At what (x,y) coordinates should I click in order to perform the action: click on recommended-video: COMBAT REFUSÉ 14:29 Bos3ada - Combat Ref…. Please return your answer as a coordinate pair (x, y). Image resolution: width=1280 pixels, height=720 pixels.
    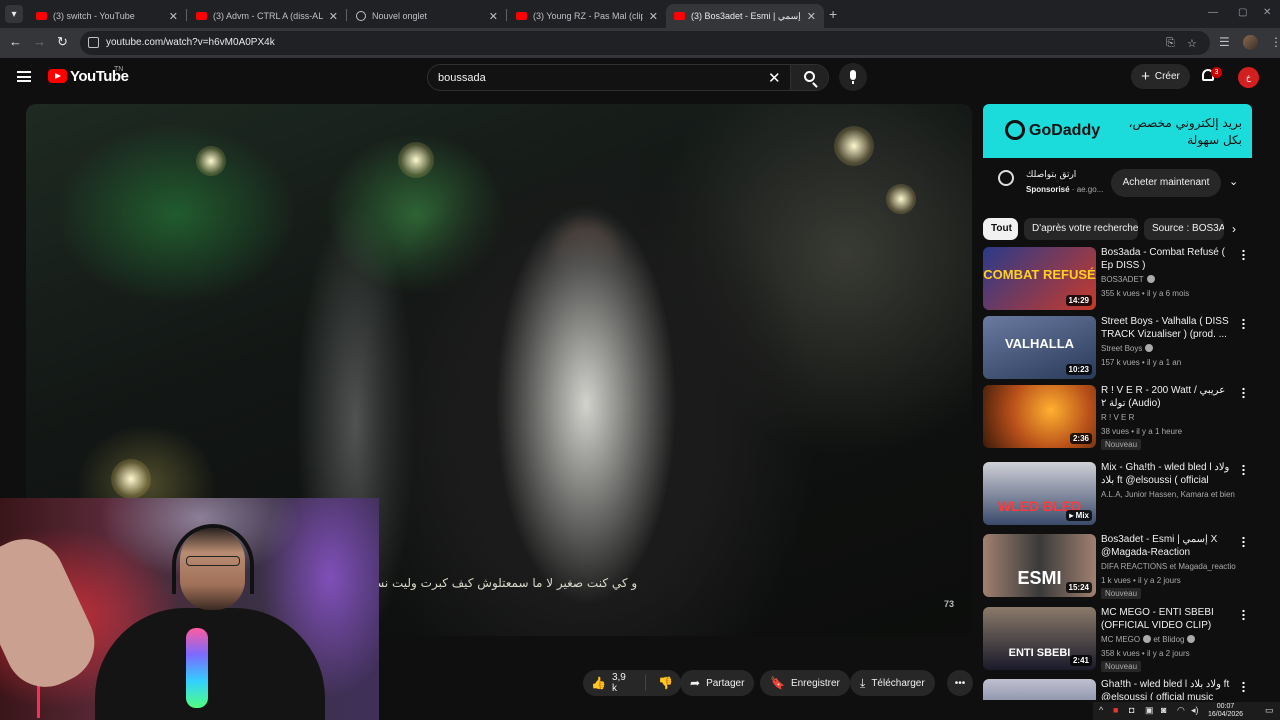
    Looking at the image, I should click on (1117, 278).